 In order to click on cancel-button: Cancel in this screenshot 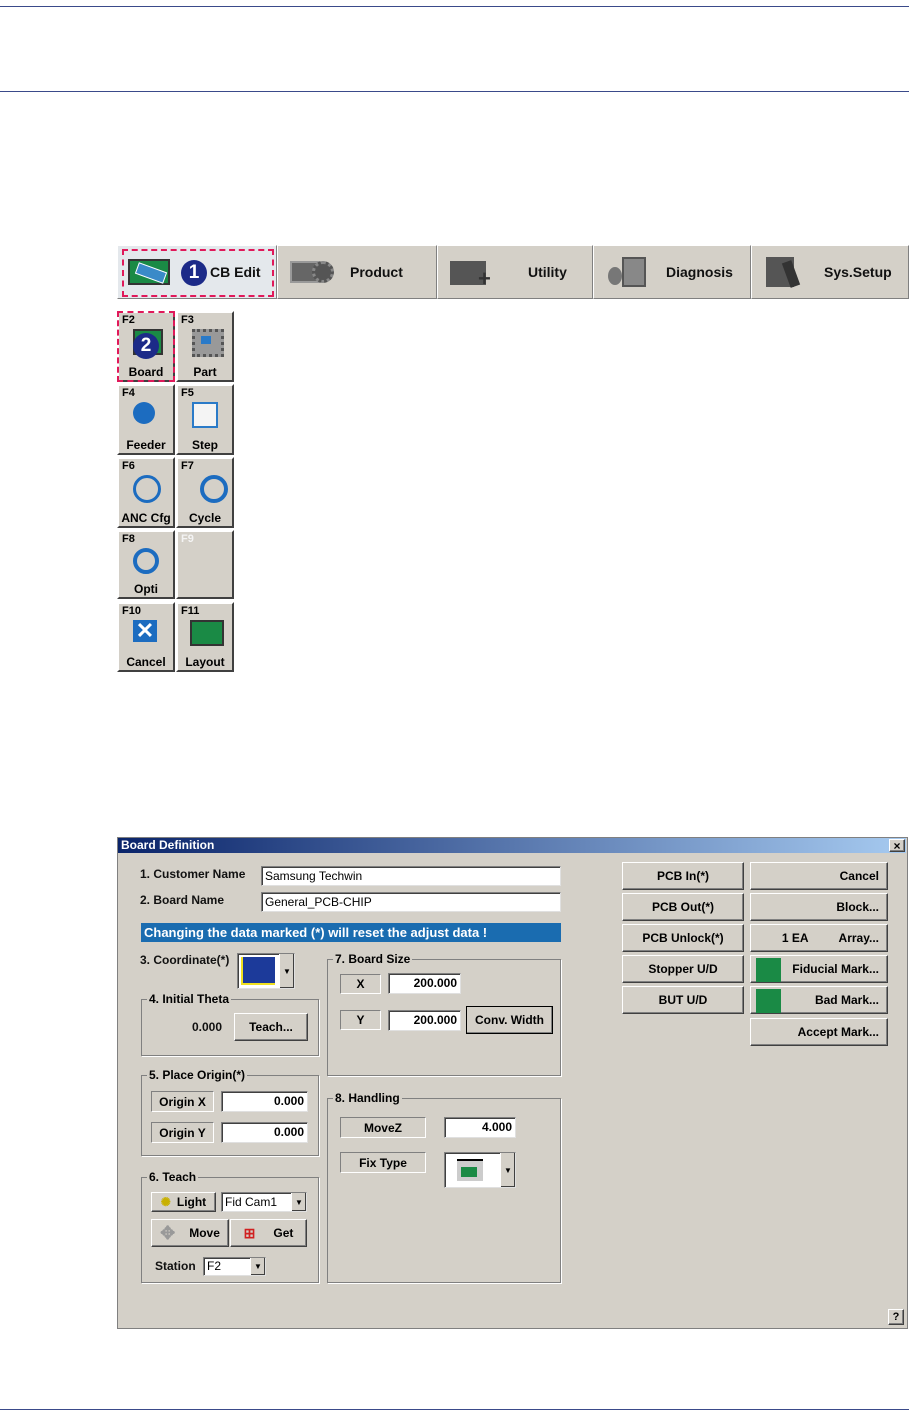, I will do `click(819, 876)`.